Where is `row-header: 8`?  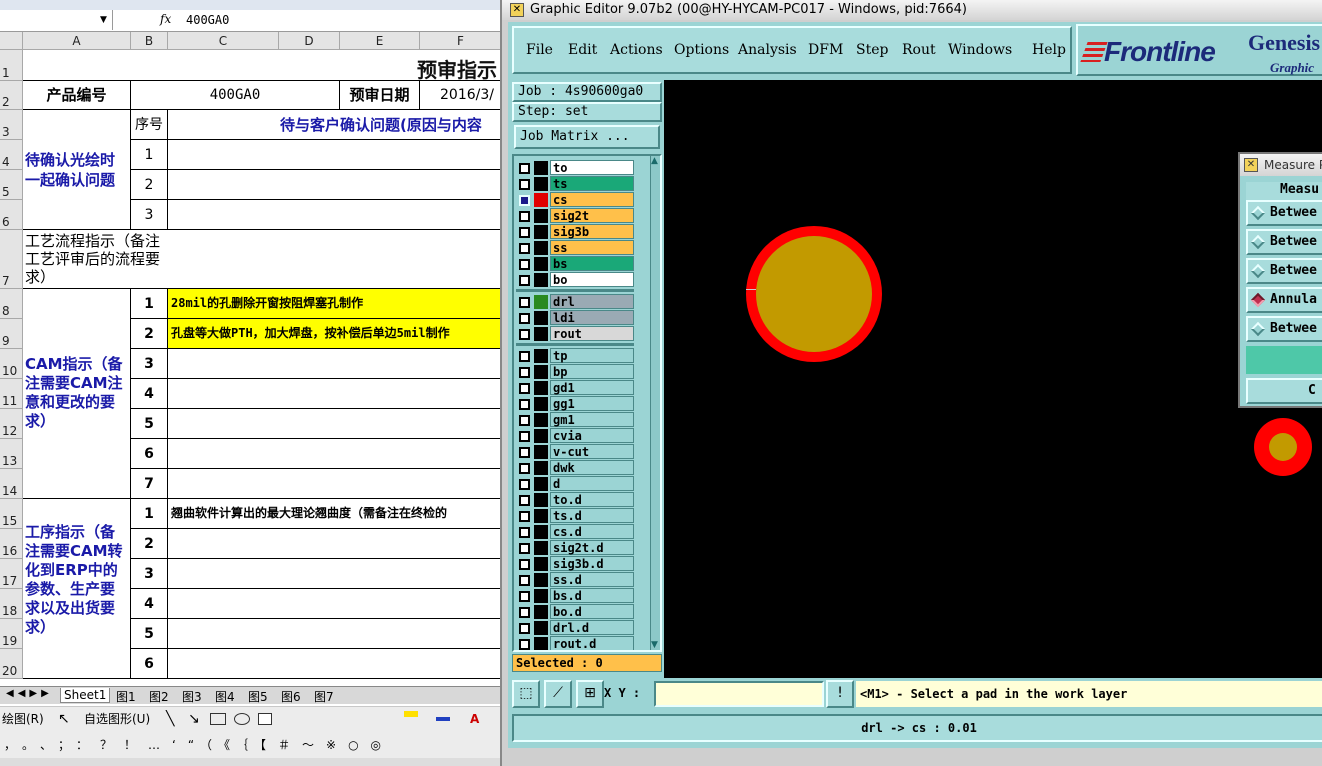 row-header: 8 is located at coordinates (11, 304).